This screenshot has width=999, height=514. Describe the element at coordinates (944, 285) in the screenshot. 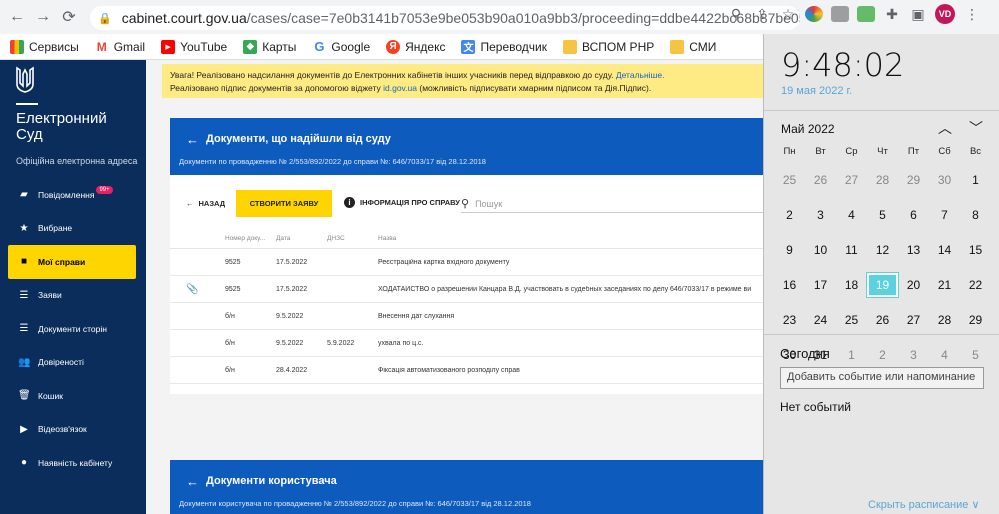

I see `calendar-day: 21` at that location.